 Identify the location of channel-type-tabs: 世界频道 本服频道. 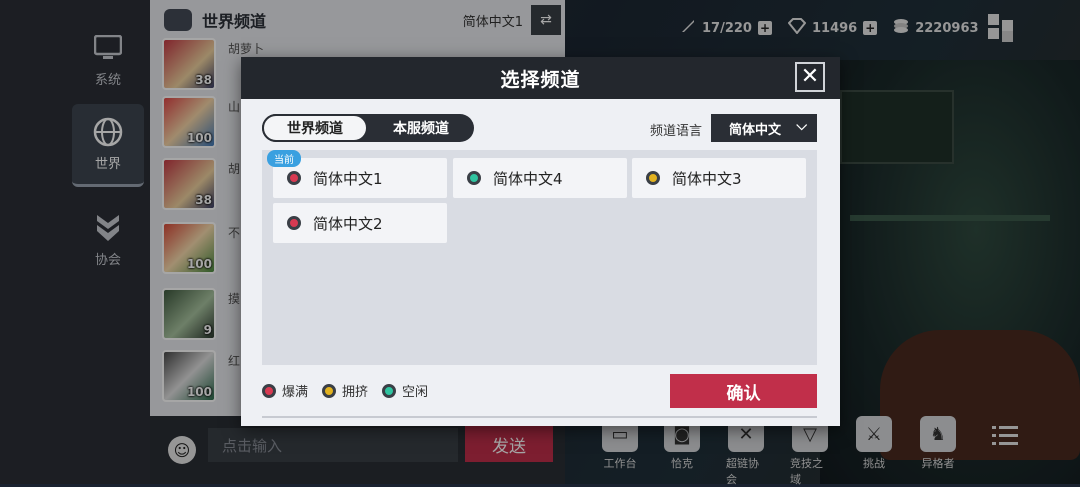
(368, 128).